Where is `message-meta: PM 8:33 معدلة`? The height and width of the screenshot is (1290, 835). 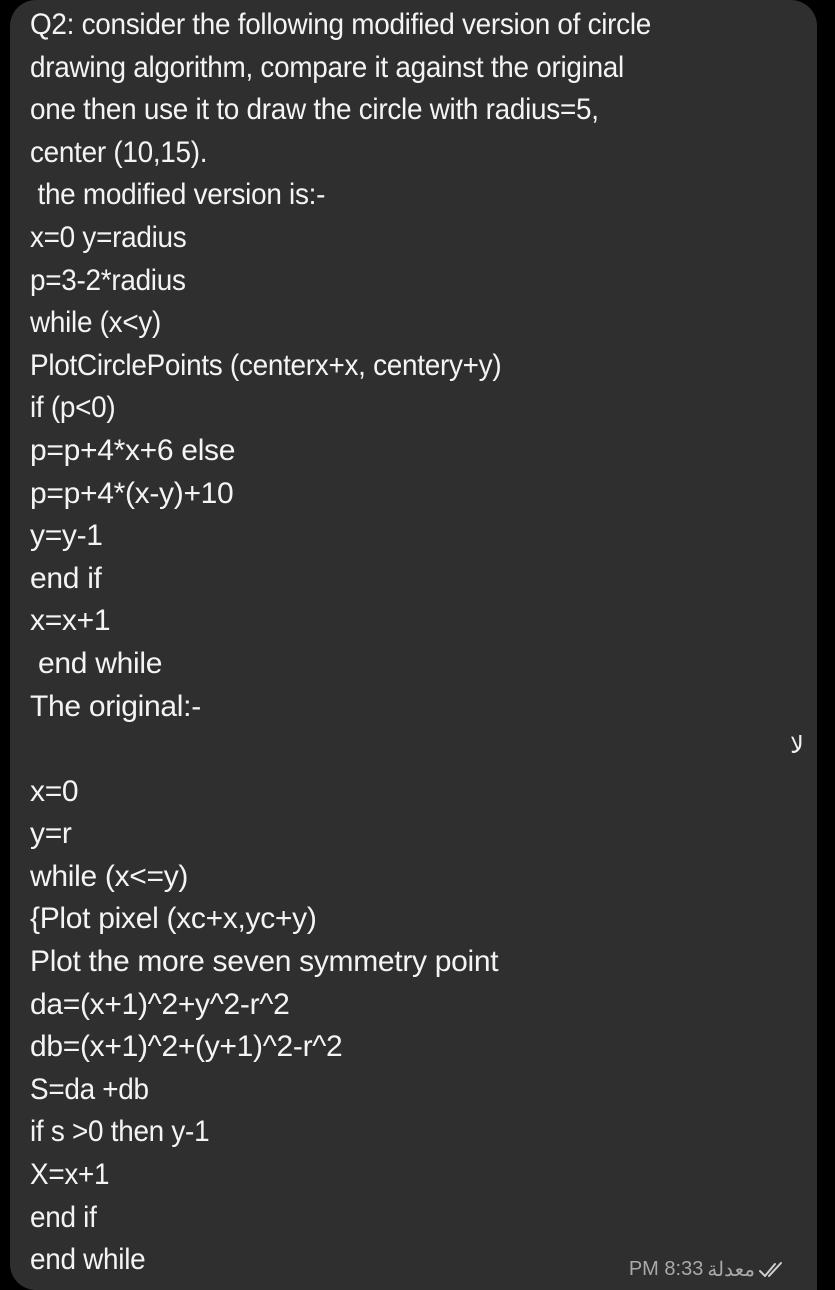
message-meta: PM 8:33 معدلة is located at coordinates (707, 1269).